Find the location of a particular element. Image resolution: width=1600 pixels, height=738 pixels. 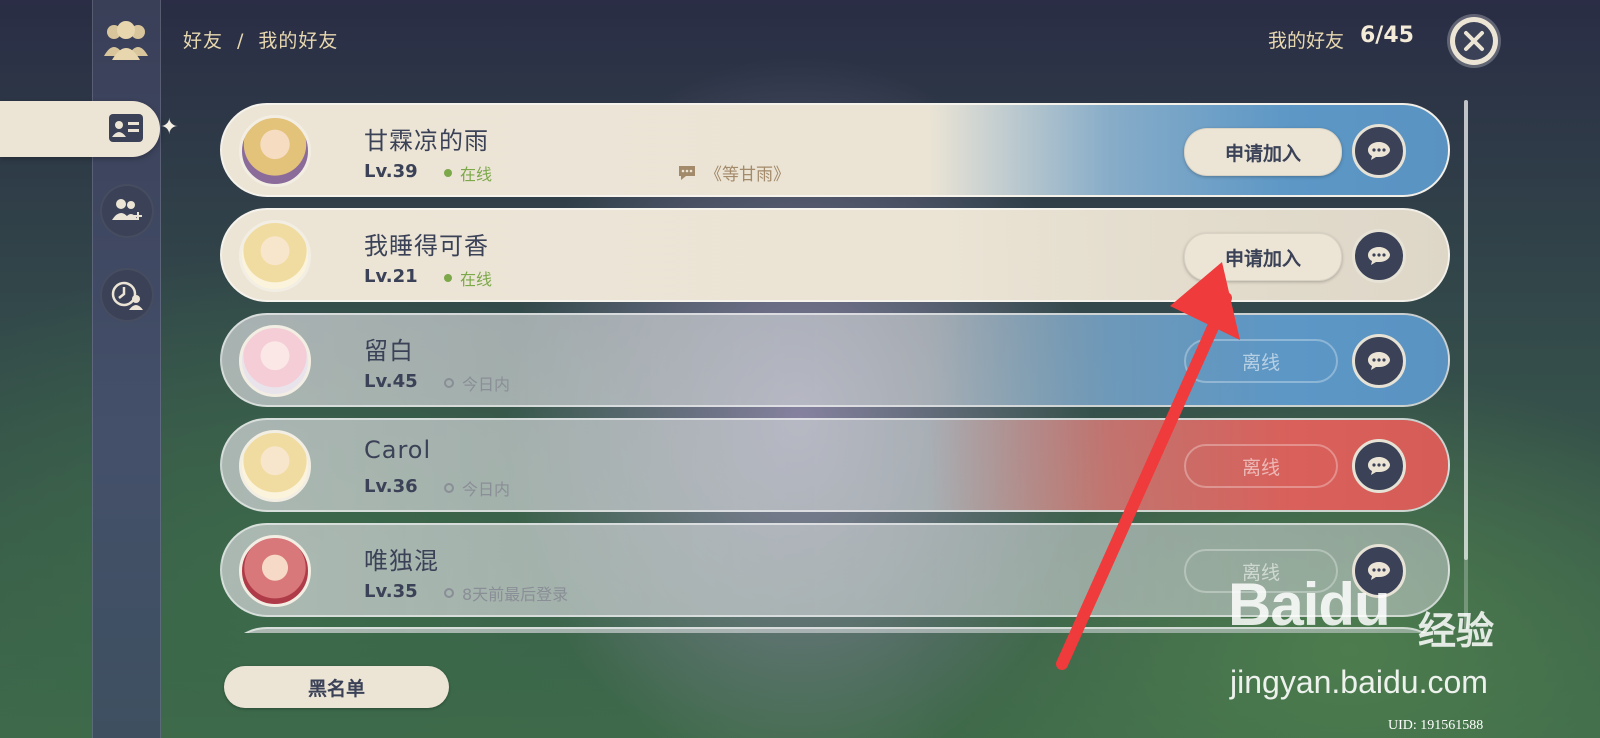

watermark-logo-suffix: du is located at coordinates (1354, 604).